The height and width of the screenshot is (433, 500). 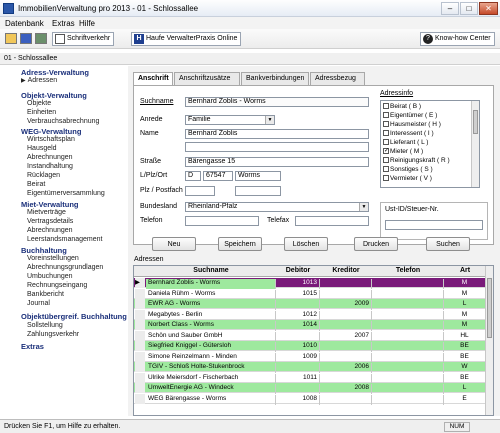 I want to click on table-row: Norbert Class - Worms 1014 M, so click(x=310, y=325).